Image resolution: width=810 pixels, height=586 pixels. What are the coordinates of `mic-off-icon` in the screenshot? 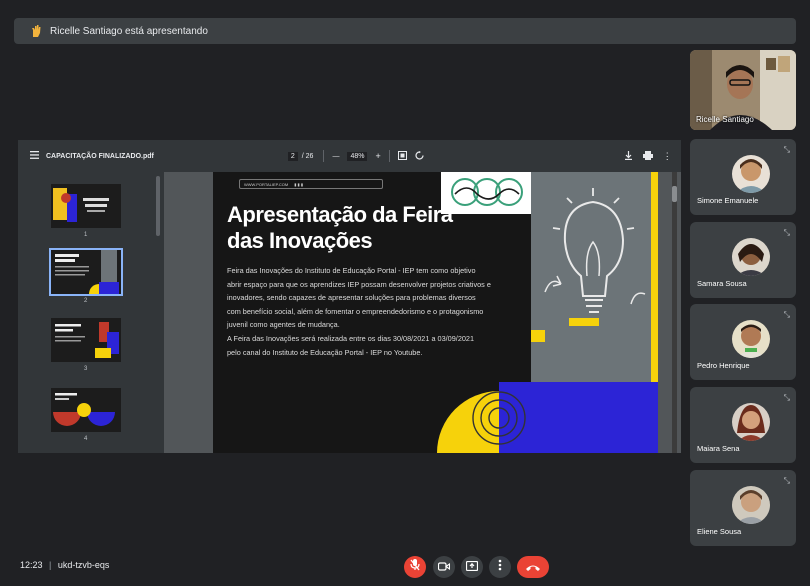 It's located at (415, 567).